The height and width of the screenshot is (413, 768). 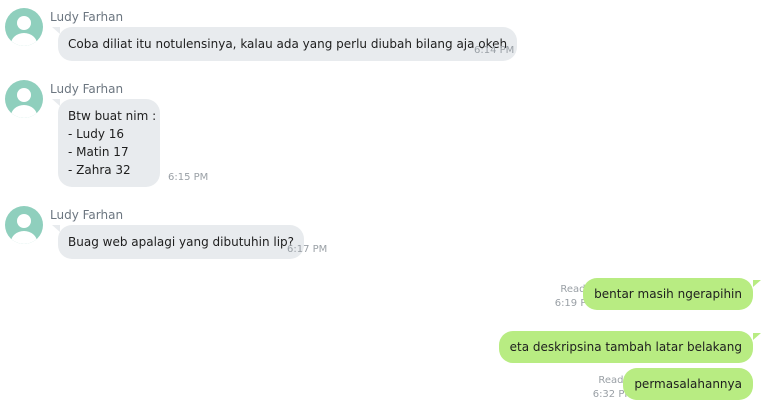 What do you see at coordinates (188, 177) in the screenshot?
I see `message-timestamp: 6:15 PM` at bounding box center [188, 177].